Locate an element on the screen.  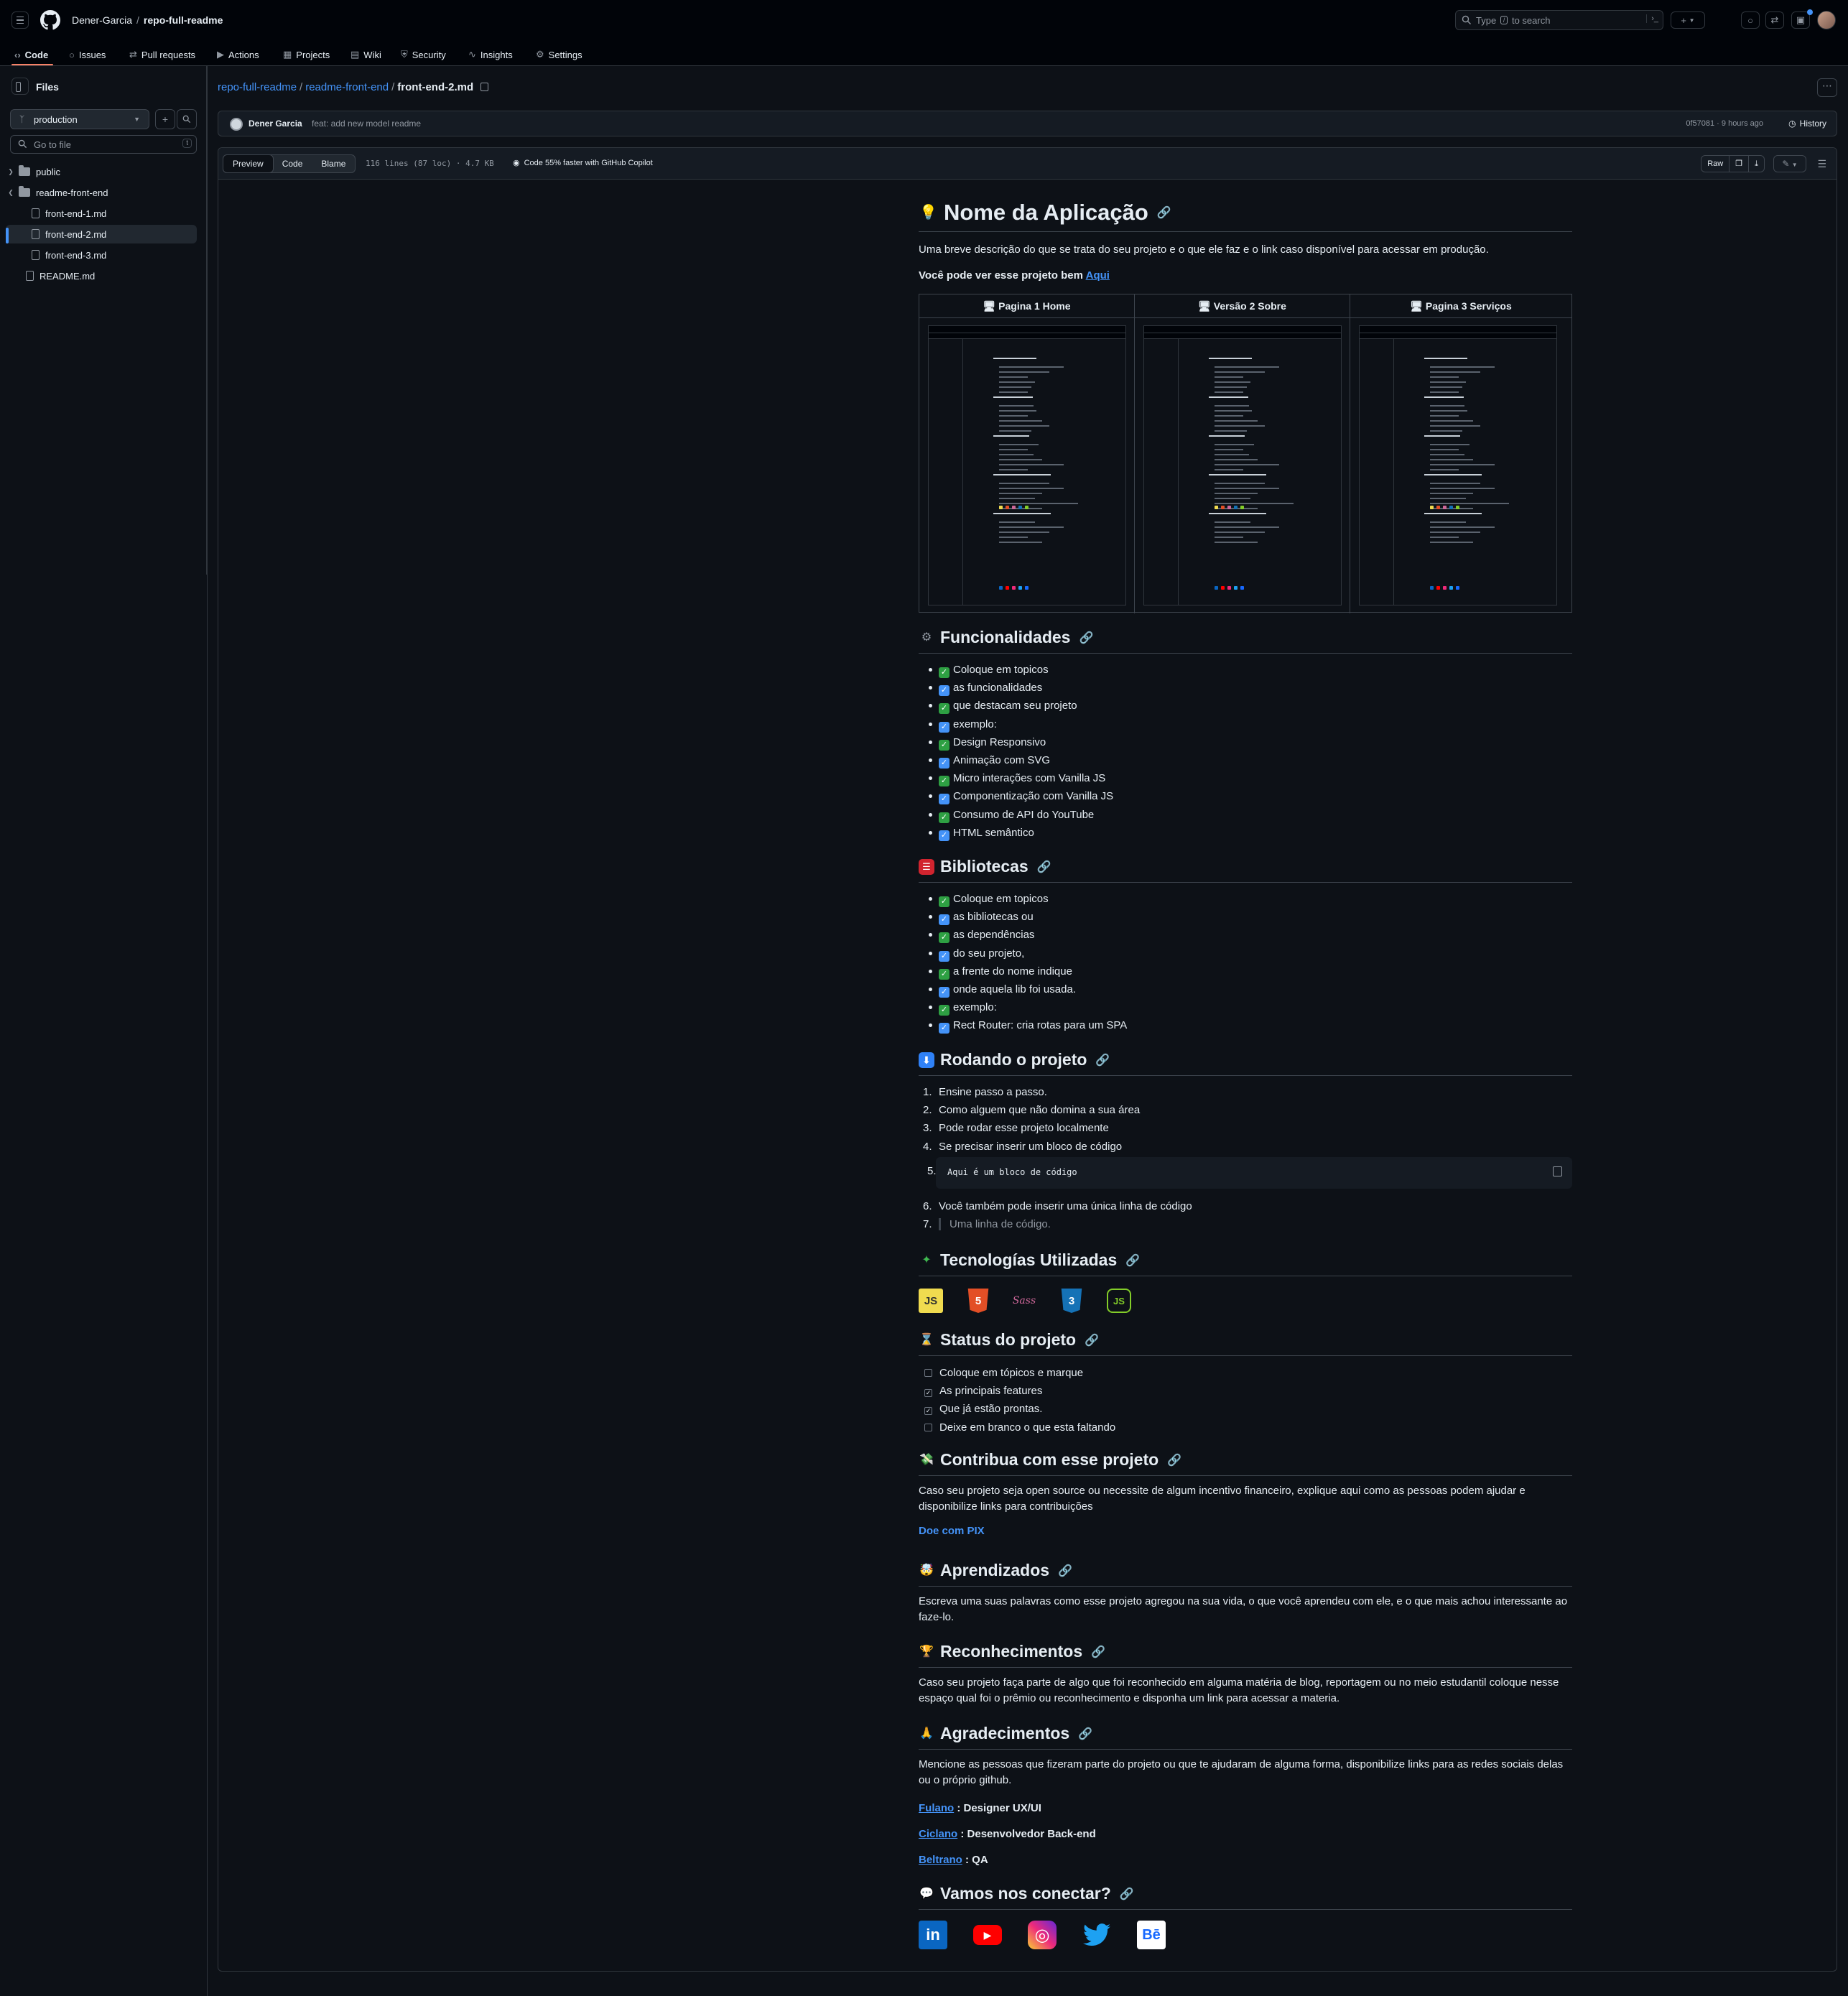
person-link: Fulano is located at coordinates (936, 1808).